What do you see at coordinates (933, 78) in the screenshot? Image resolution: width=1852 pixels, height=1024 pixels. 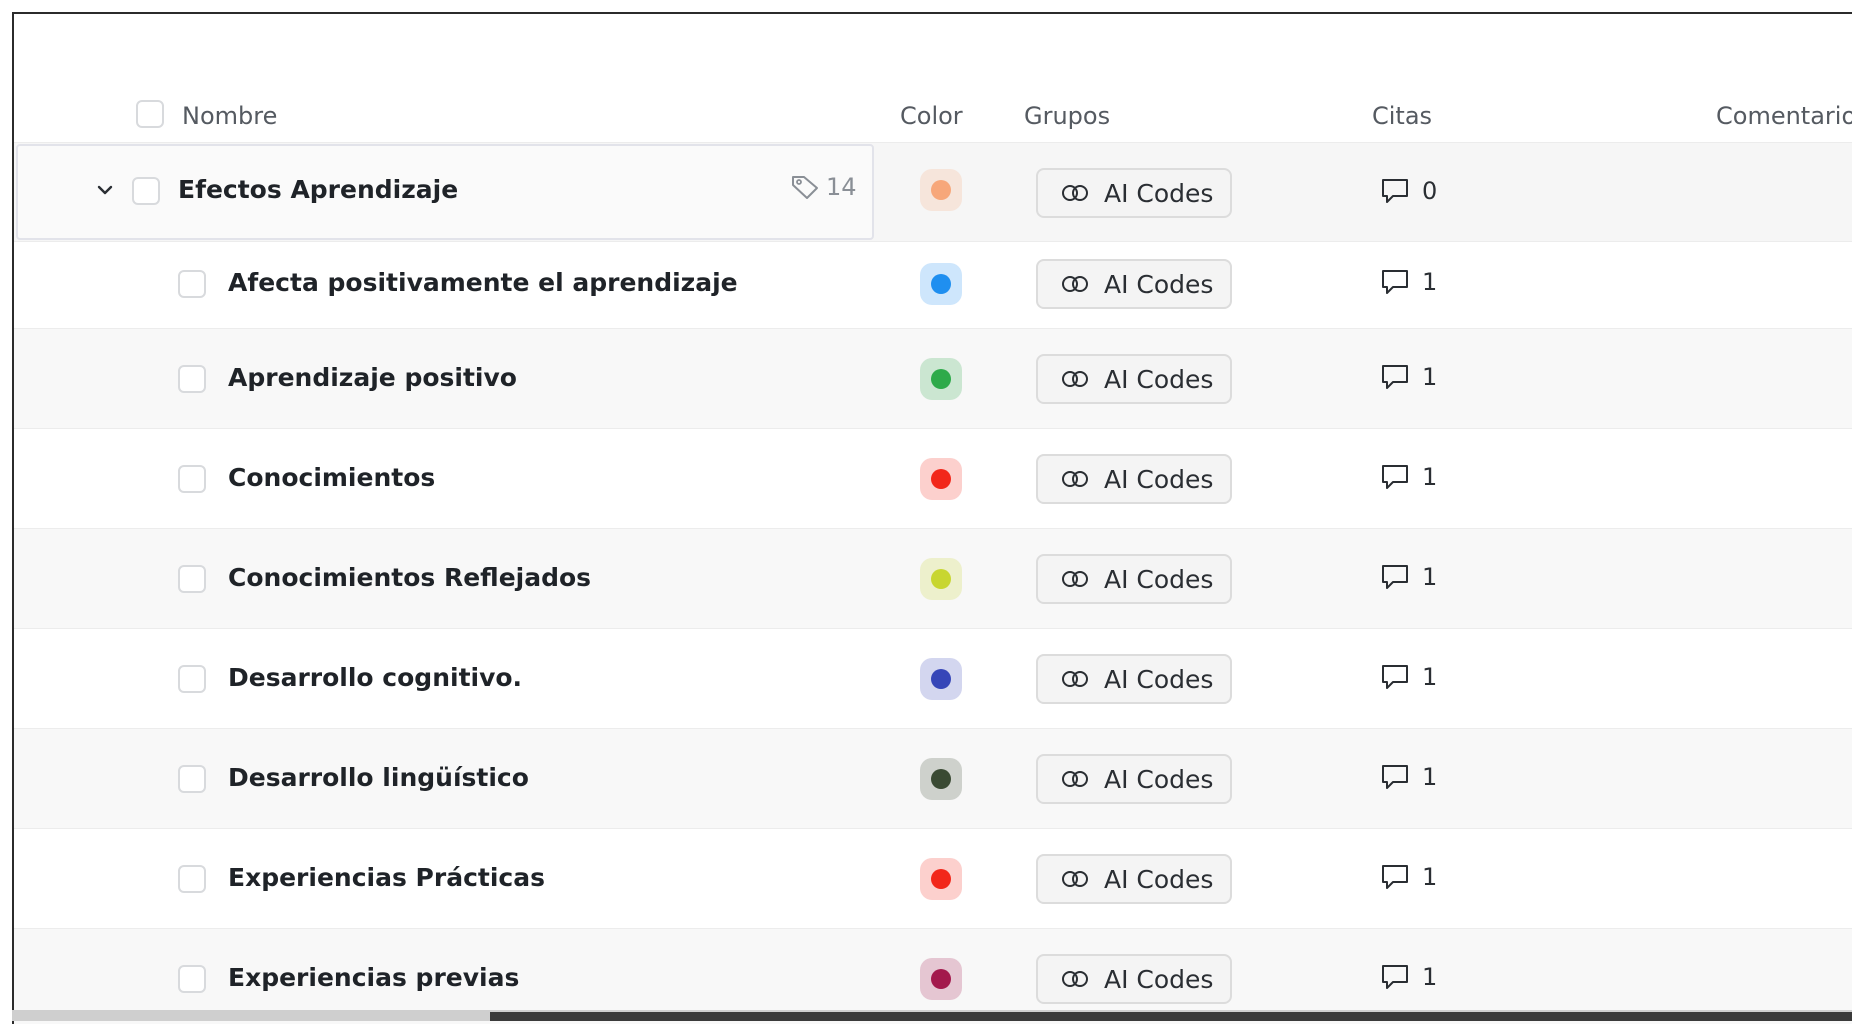 I see `table-header: Nombre Color Grupos Citas Comentario` at bounding box center [933, 78].